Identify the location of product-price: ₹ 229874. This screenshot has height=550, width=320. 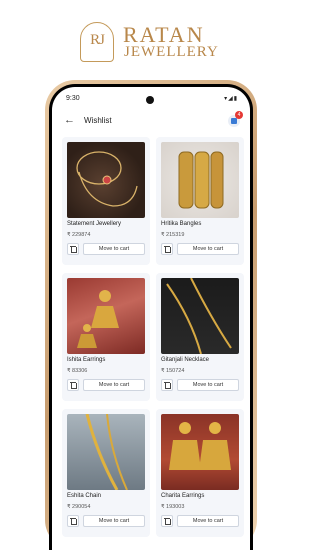
(79, 235).